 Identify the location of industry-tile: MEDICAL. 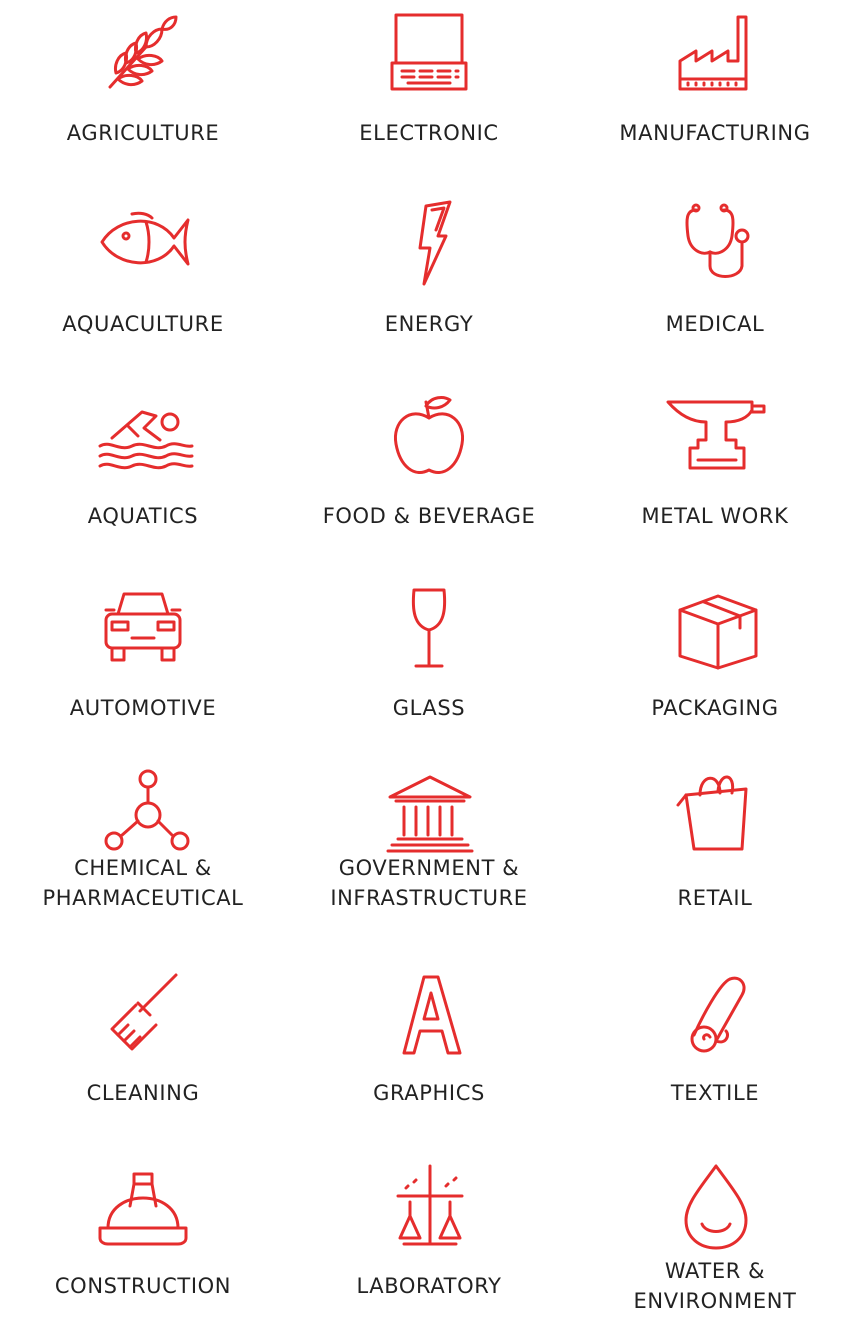
(715, 281).